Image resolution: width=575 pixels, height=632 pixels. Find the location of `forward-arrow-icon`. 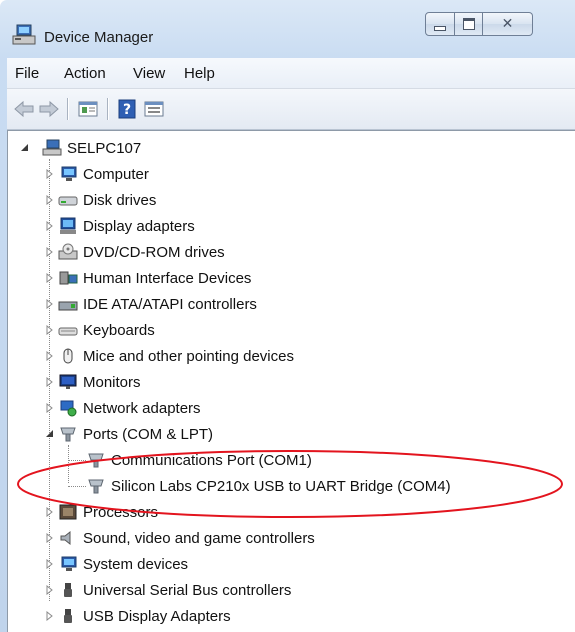

forward-arrow-icon is located at coordinates (49, 109).